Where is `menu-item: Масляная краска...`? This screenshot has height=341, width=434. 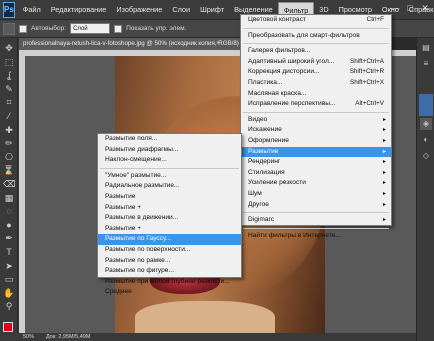 menu-item: Масляная краска... is located at coordinates (316, 94).